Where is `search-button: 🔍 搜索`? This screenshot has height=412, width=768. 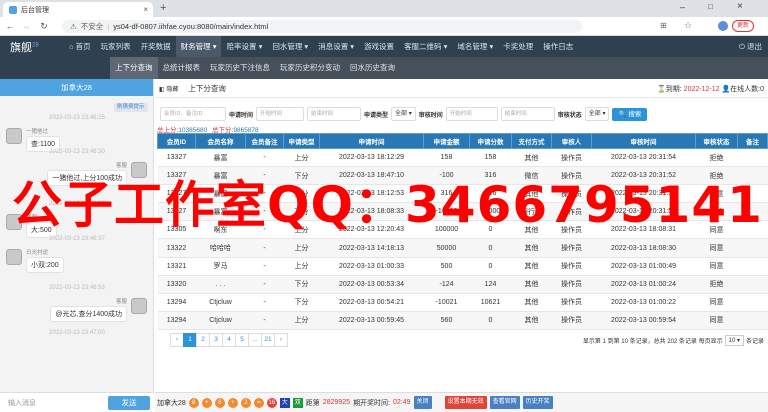
search-button: 🔍 搜索 is located at coordinates (630, 114).